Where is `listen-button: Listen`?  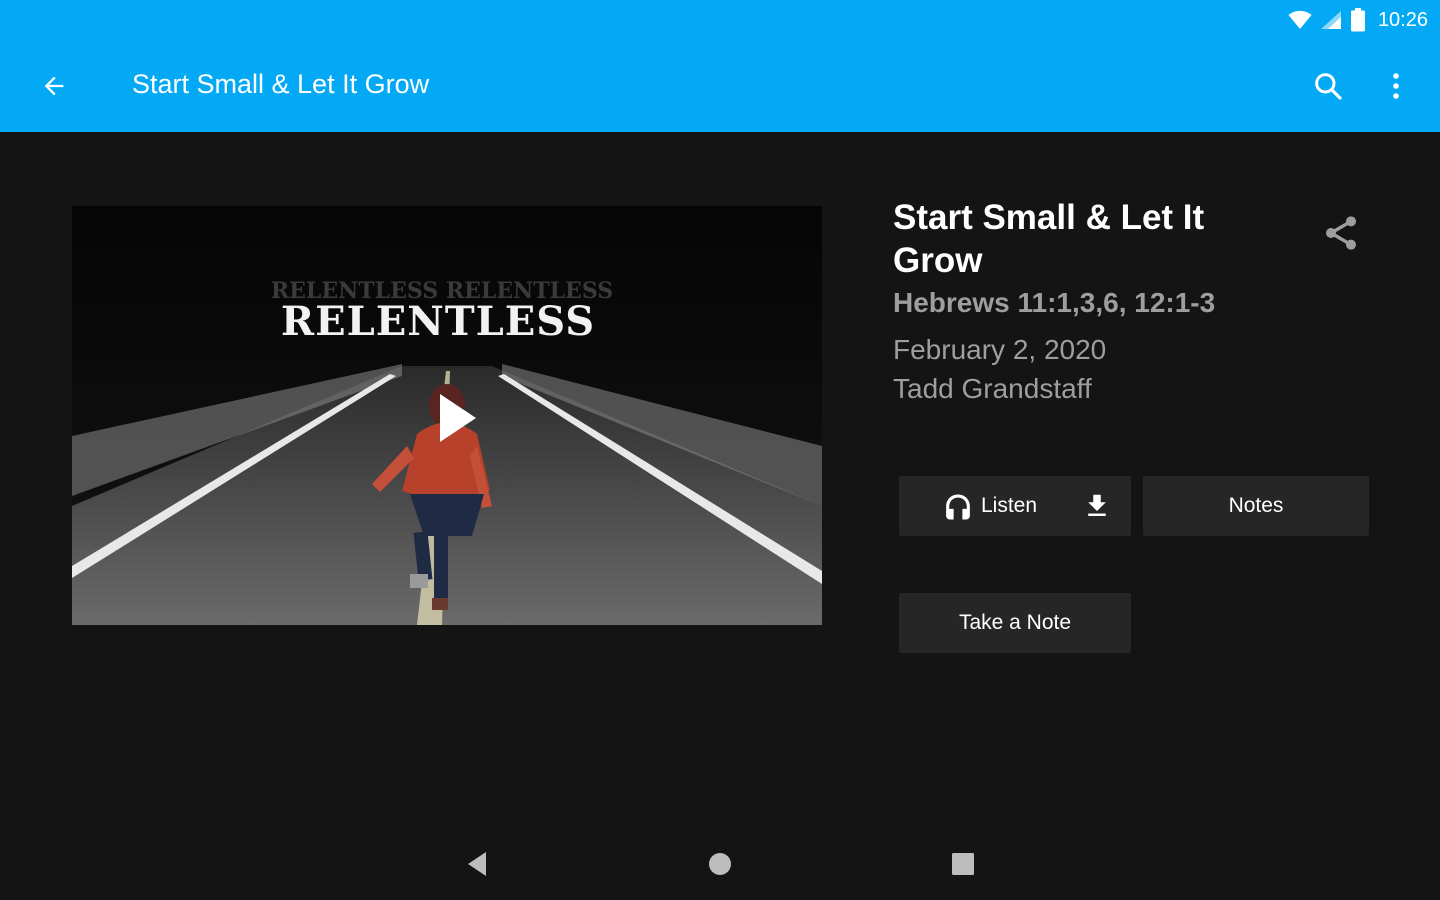 listen-button: Listen is located at coordinates (1015, 506).